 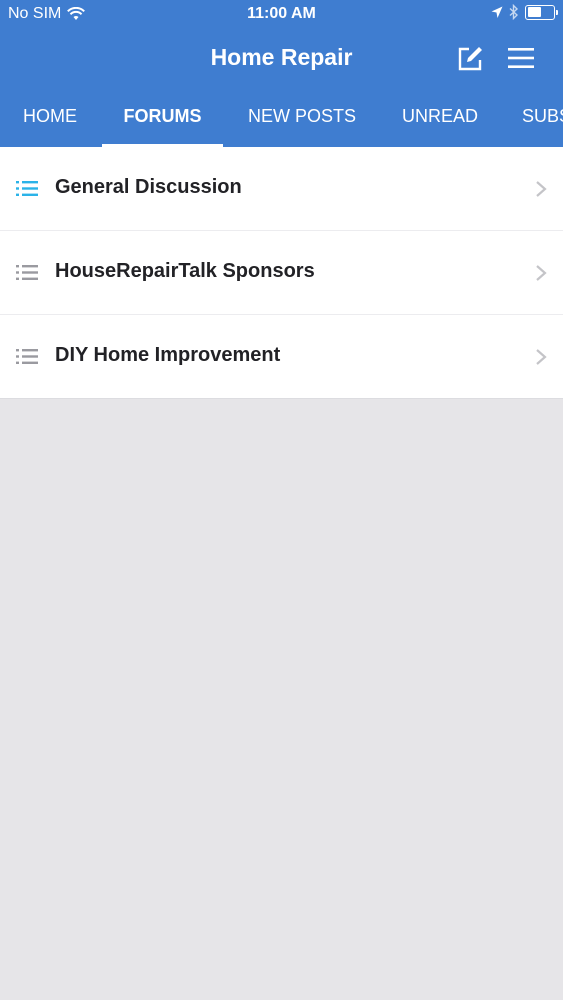 I want to click on location-arrow-icon, so click(x=497, y=12).